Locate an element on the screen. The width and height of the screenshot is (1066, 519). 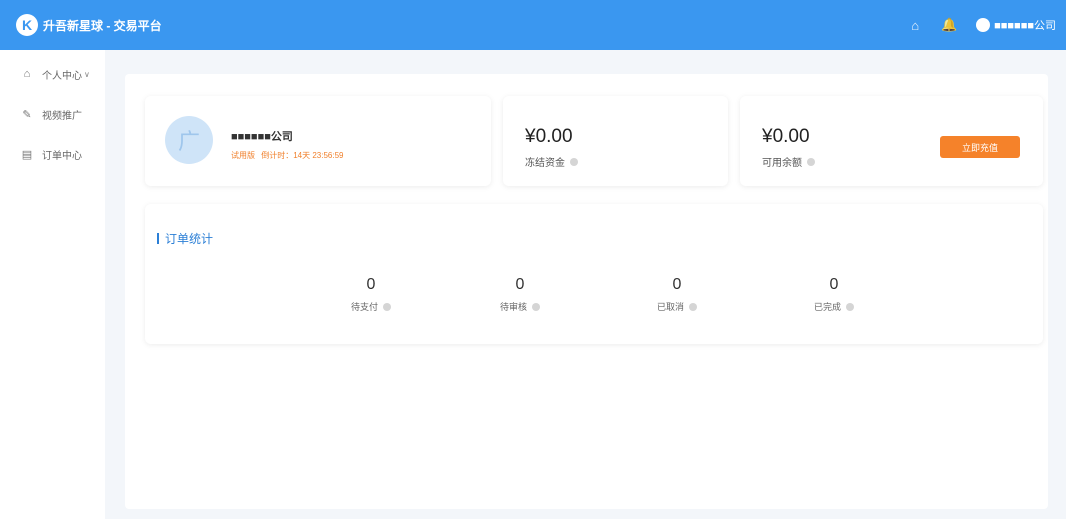
frozen-label: 冻结资金 is located at coordinates (551, 161).